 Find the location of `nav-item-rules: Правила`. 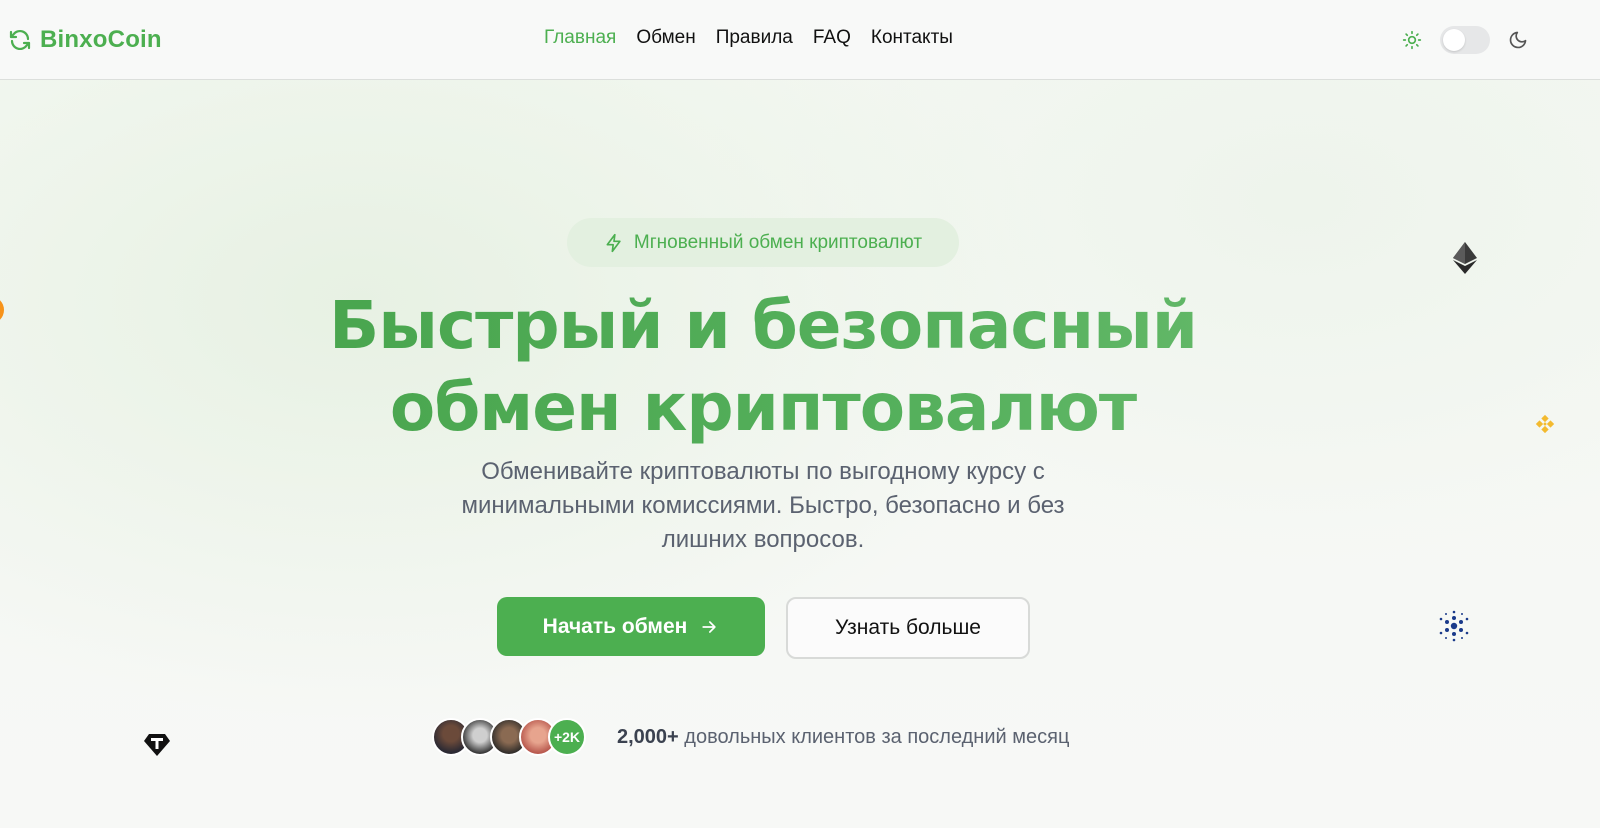

nav-item-rules: Правила is located at coordinates (754, 38).